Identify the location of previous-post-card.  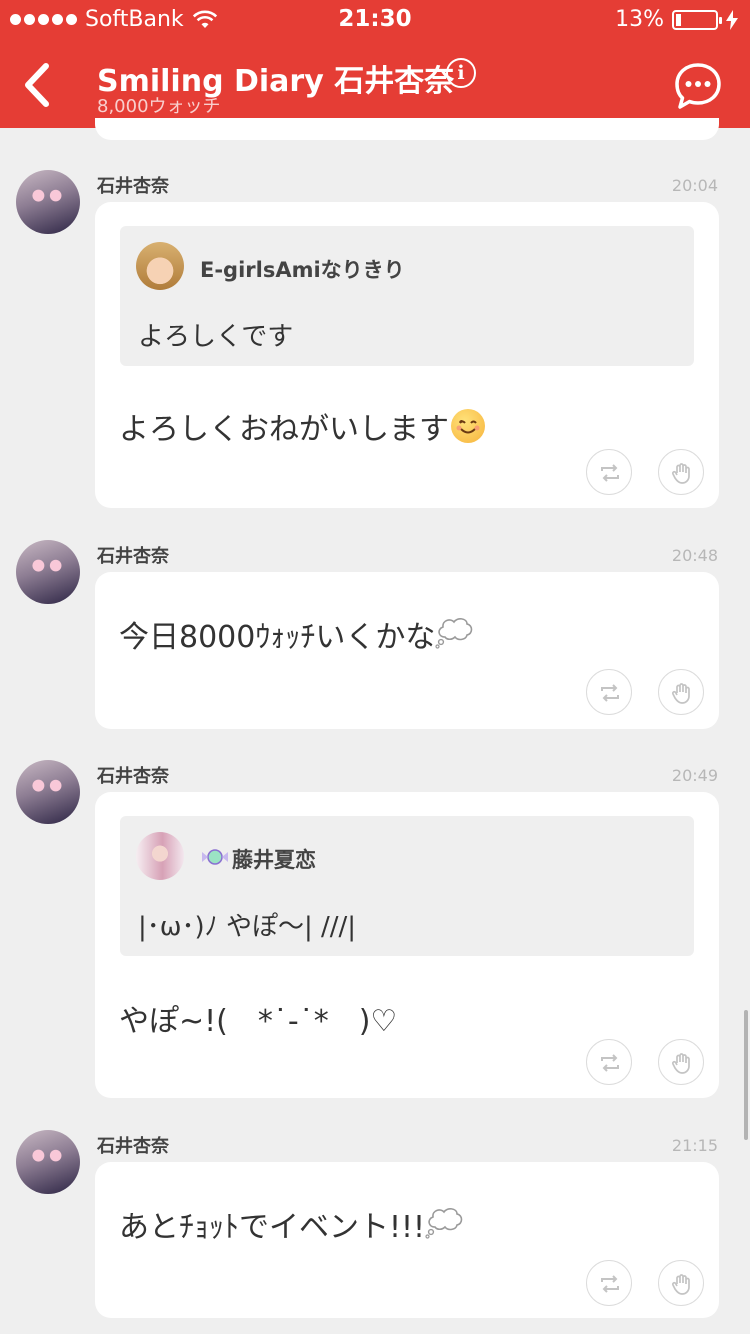
(407, 129).